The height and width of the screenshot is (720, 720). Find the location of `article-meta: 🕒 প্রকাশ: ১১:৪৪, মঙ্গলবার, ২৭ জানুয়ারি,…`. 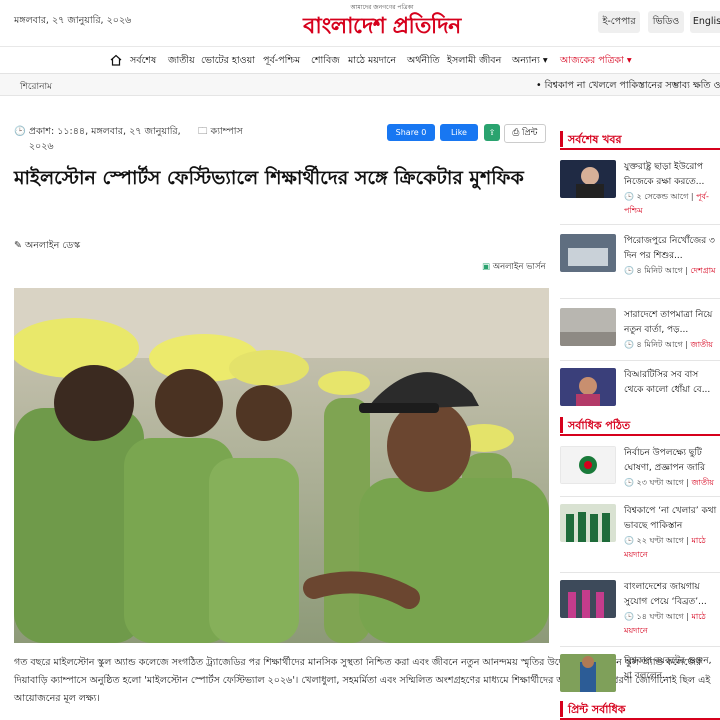

article-meta: 🕒 প্রকাশ: ১১:৪৪, মঙ্গলবার, ২৭ জানুয়ারি,… is located at coordinates (194, 139).